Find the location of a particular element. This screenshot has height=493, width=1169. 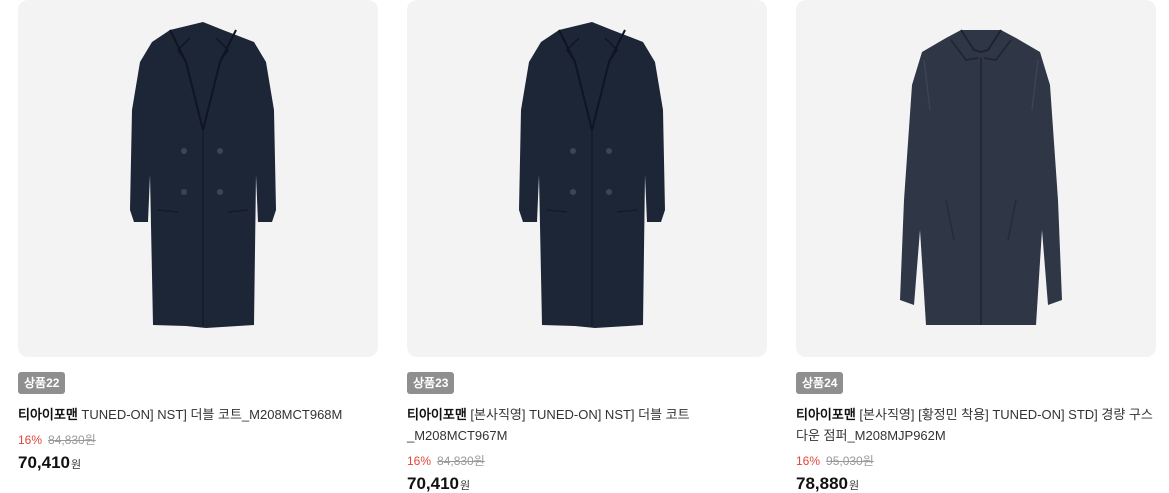

product-title: 티아이포맨 TUNED-ON] NST] 더블 코트_M208MCT968M is located at coordinates (205, 414).